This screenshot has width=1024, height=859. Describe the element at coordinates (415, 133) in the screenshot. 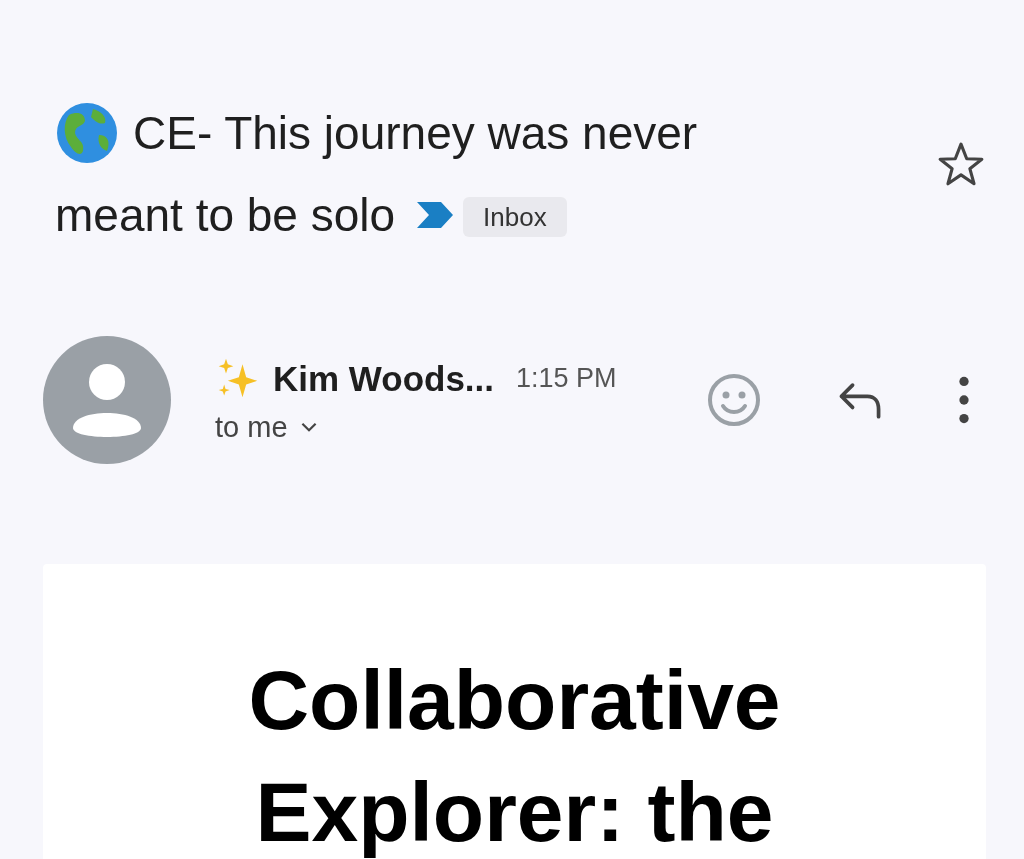

I see `email-subject-line: CE- This journey was never` at that location.